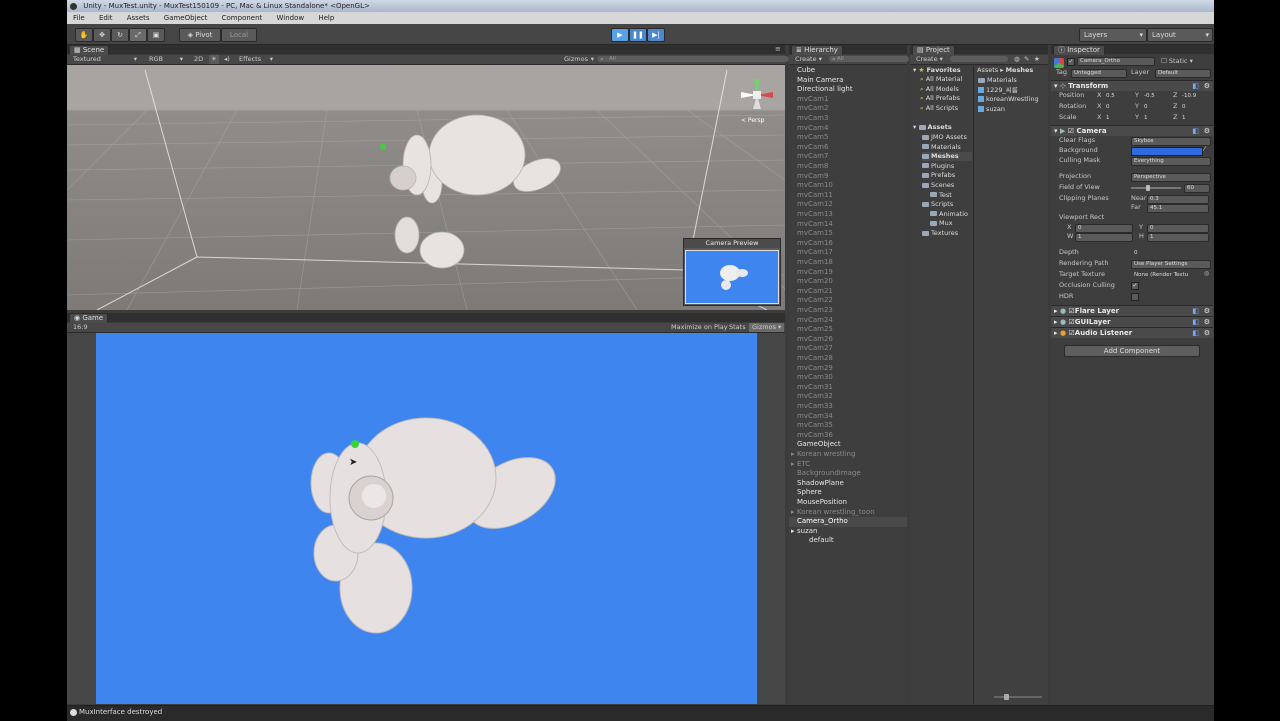  I want to click on local-toggle: Local, so click(239, 35).